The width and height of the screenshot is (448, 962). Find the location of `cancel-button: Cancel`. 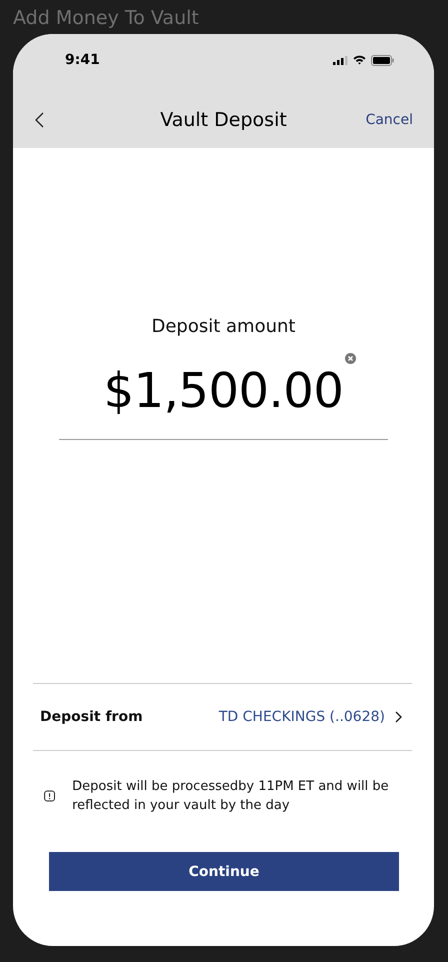

cancel-button: Cancel is located at coordinates (389, 120).